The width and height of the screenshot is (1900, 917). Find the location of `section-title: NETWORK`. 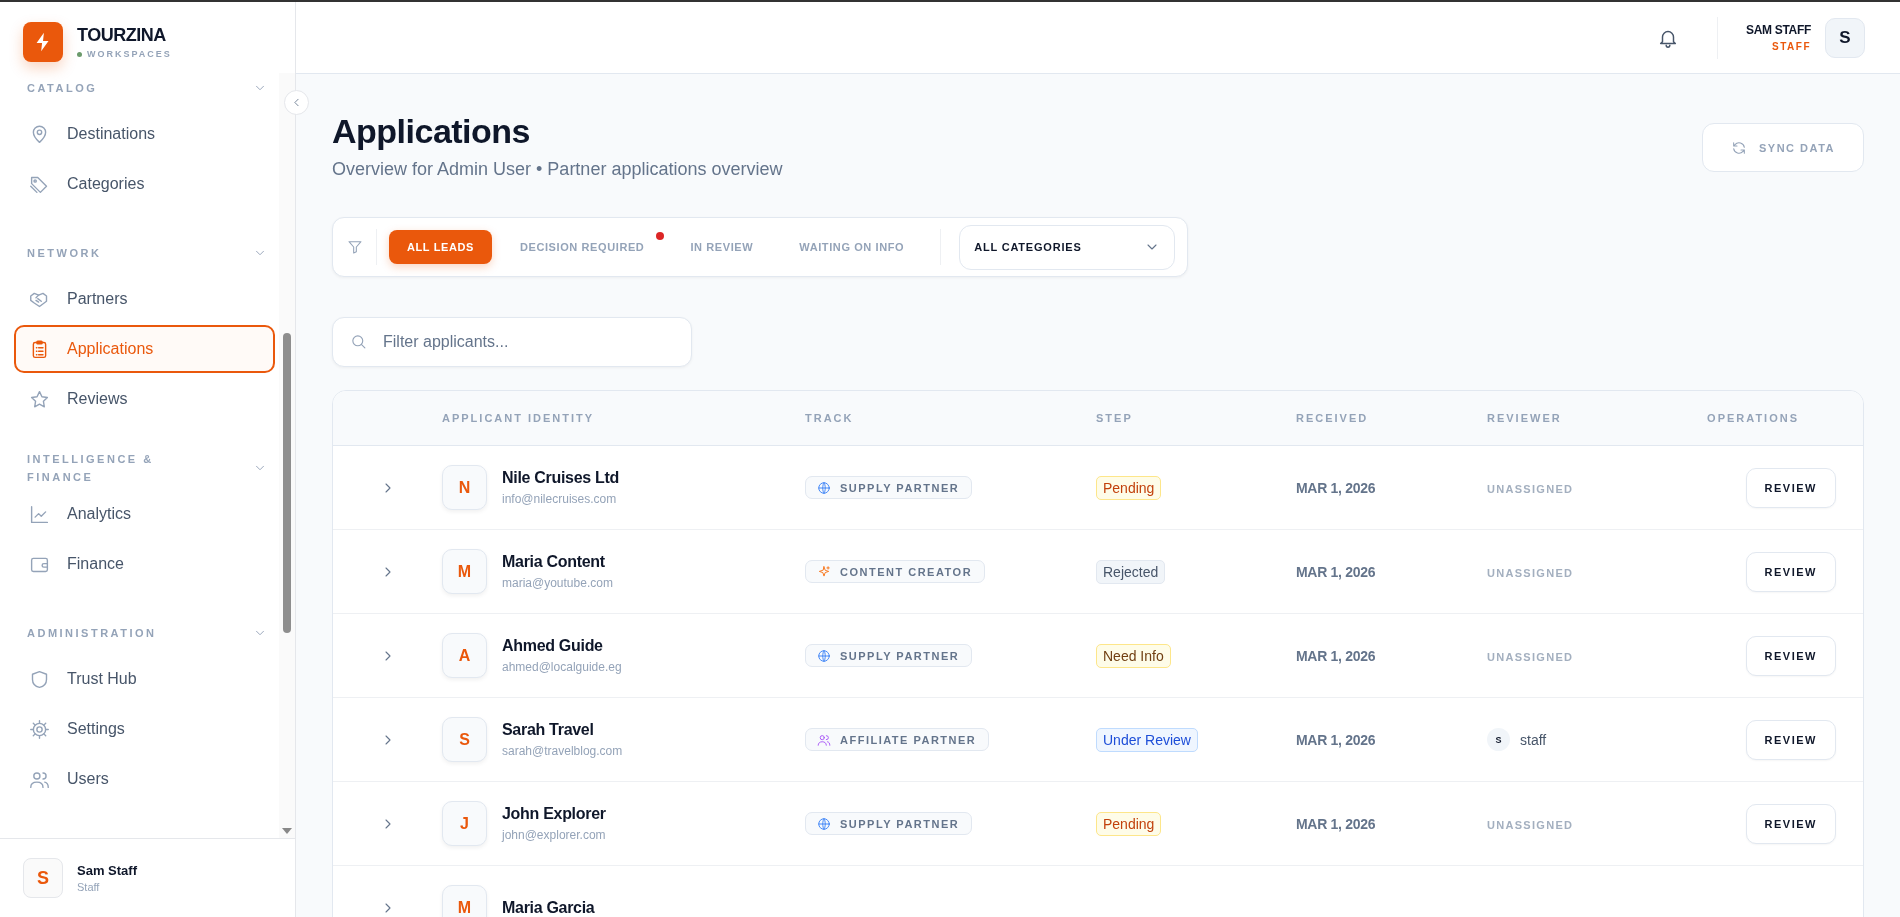

section-title: NETWORK is located at coordinates (64, 253).